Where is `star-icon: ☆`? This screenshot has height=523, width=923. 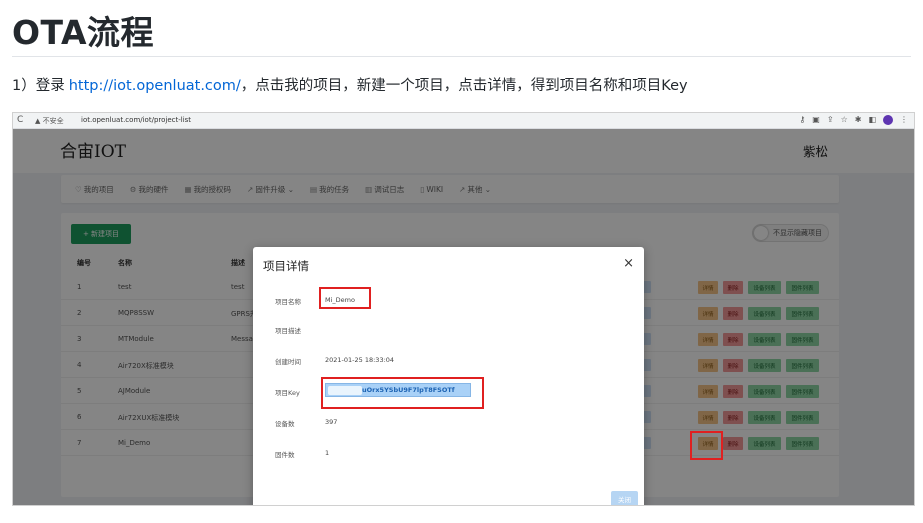 star-icon: ☆ is located at coordinates (844, 120).